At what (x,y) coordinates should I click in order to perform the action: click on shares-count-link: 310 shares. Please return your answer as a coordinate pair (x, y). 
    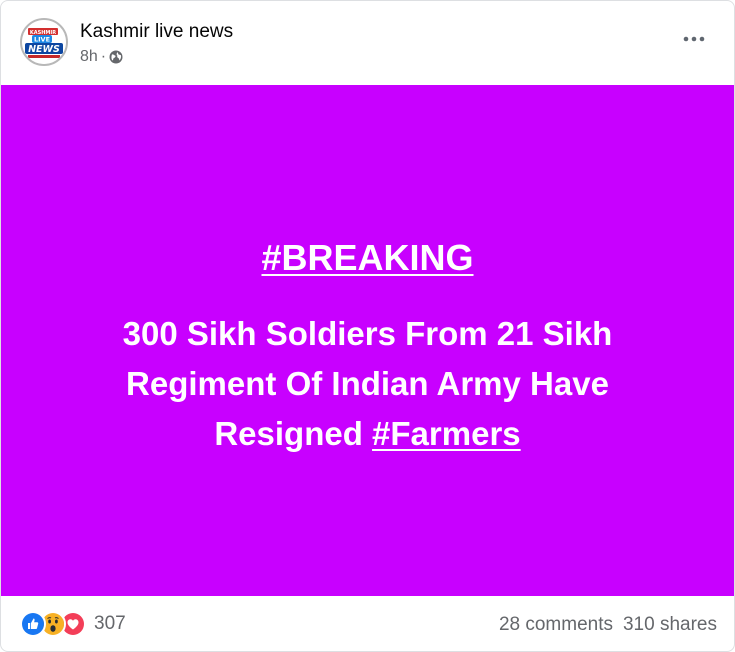
    Looking at the image, I should click on (670, 625).